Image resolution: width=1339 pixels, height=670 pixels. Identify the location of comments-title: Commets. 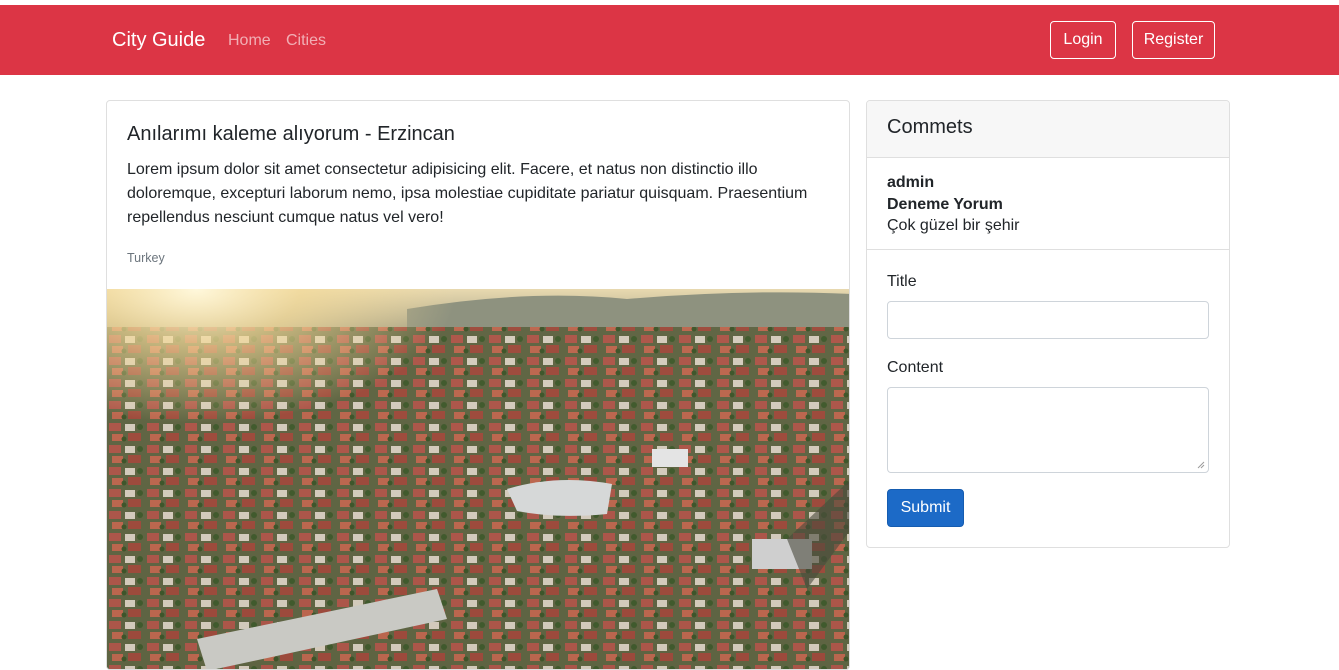
(930, 127).